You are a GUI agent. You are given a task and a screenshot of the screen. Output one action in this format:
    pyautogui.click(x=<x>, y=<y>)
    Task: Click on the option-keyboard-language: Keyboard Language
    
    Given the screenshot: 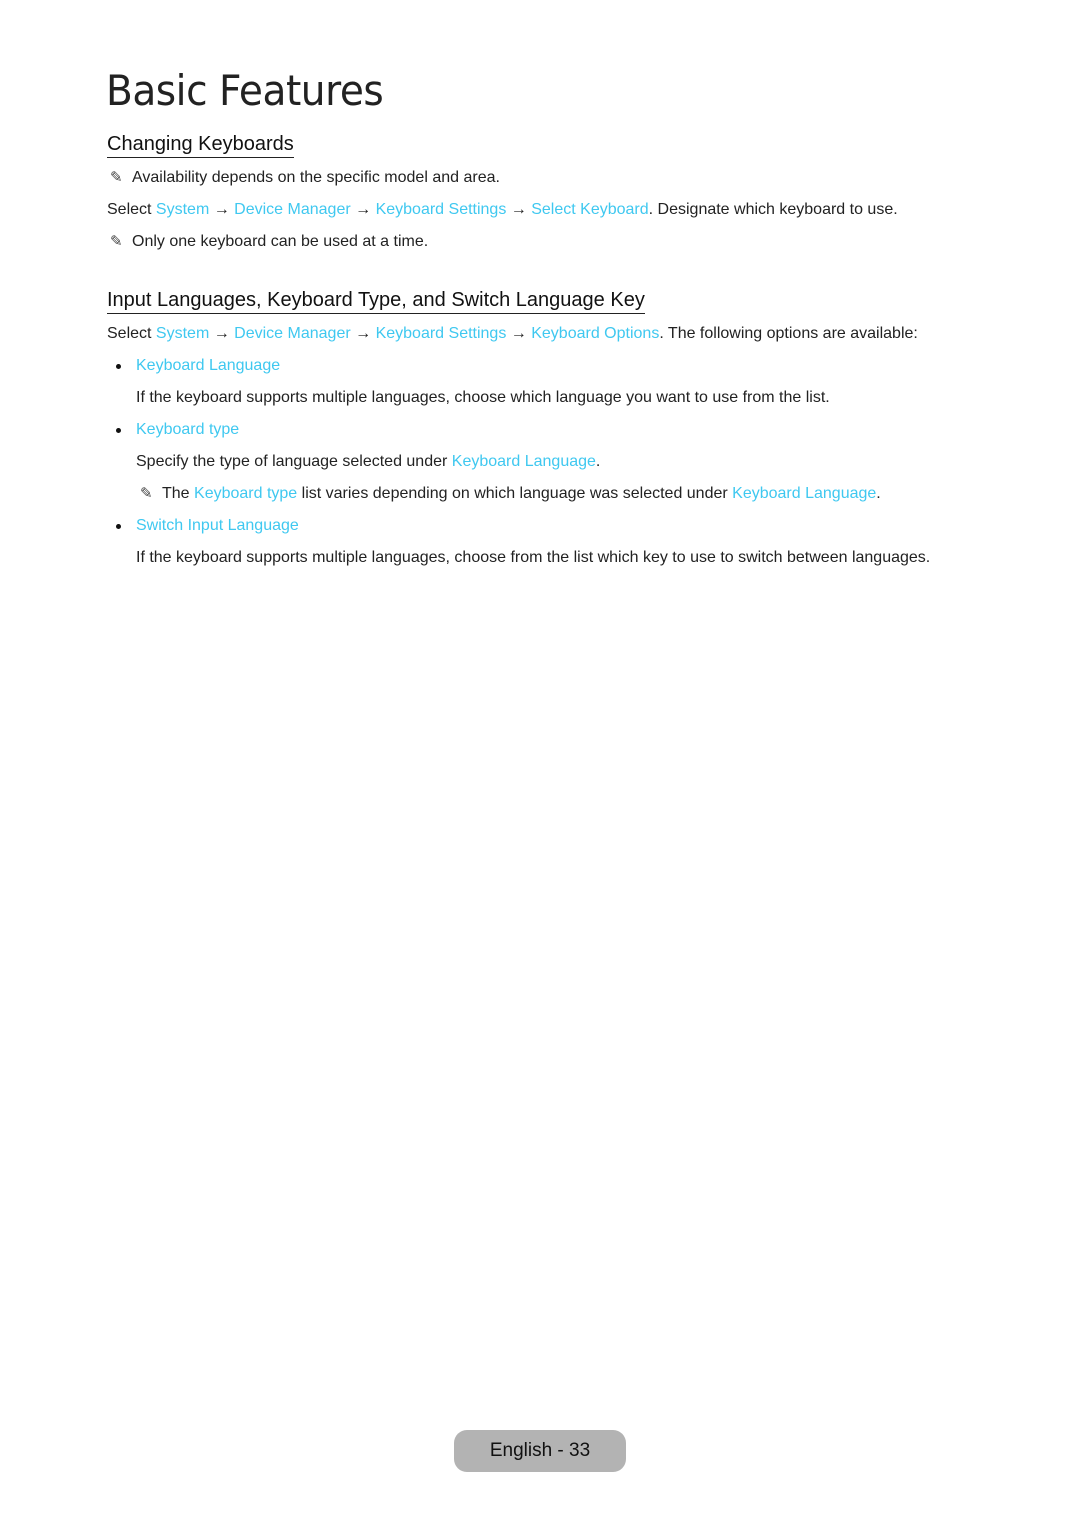 What is the action you would take?
    pyautogui.click(x=208, y=366)
    